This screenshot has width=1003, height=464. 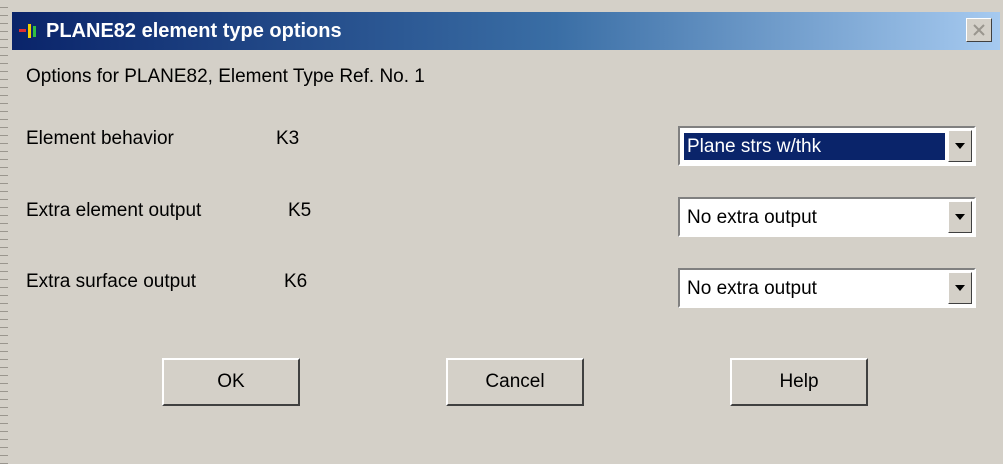 I want to click on close-icon, so click(x=979, y=30).